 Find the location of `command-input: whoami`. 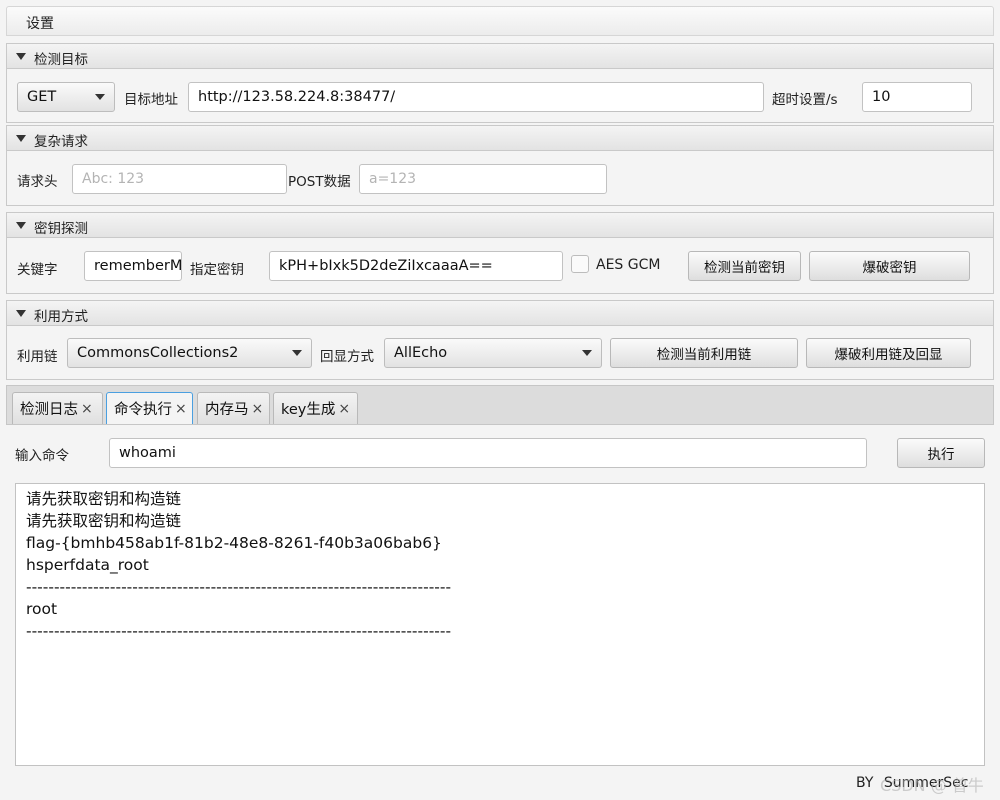

command-input: whoami is located at coordinates (488, 453).